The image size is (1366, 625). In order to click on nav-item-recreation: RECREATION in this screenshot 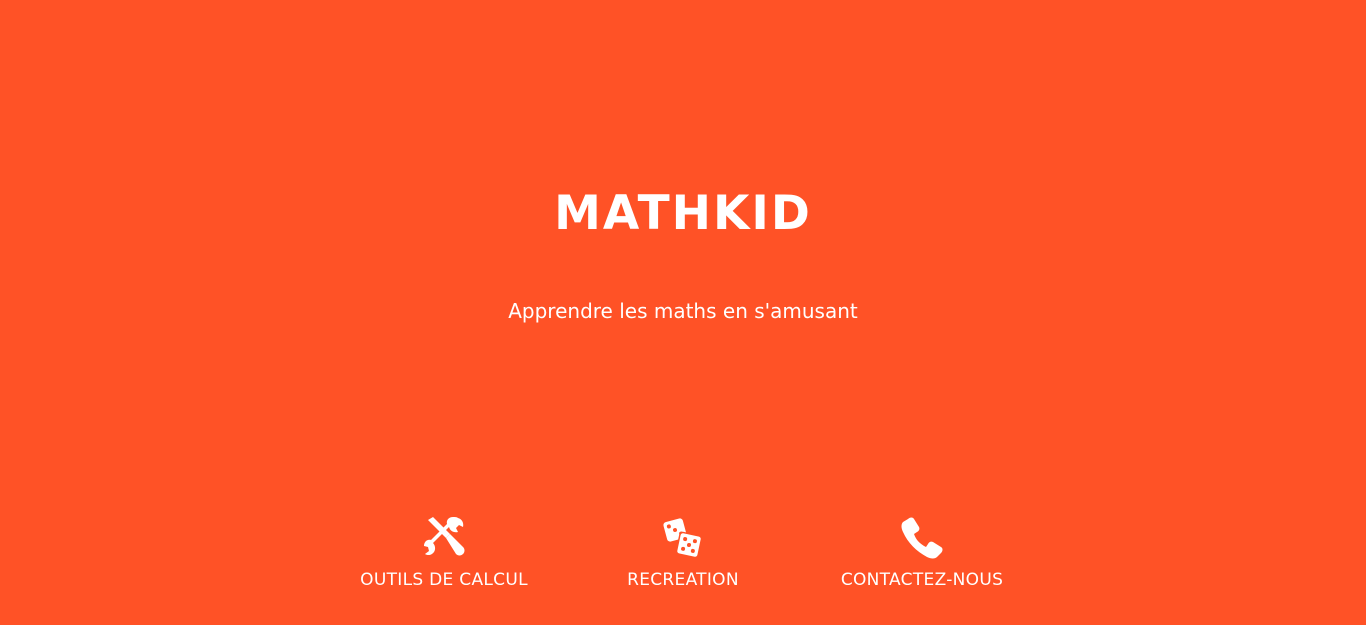, I will do `click(683, 552)`.